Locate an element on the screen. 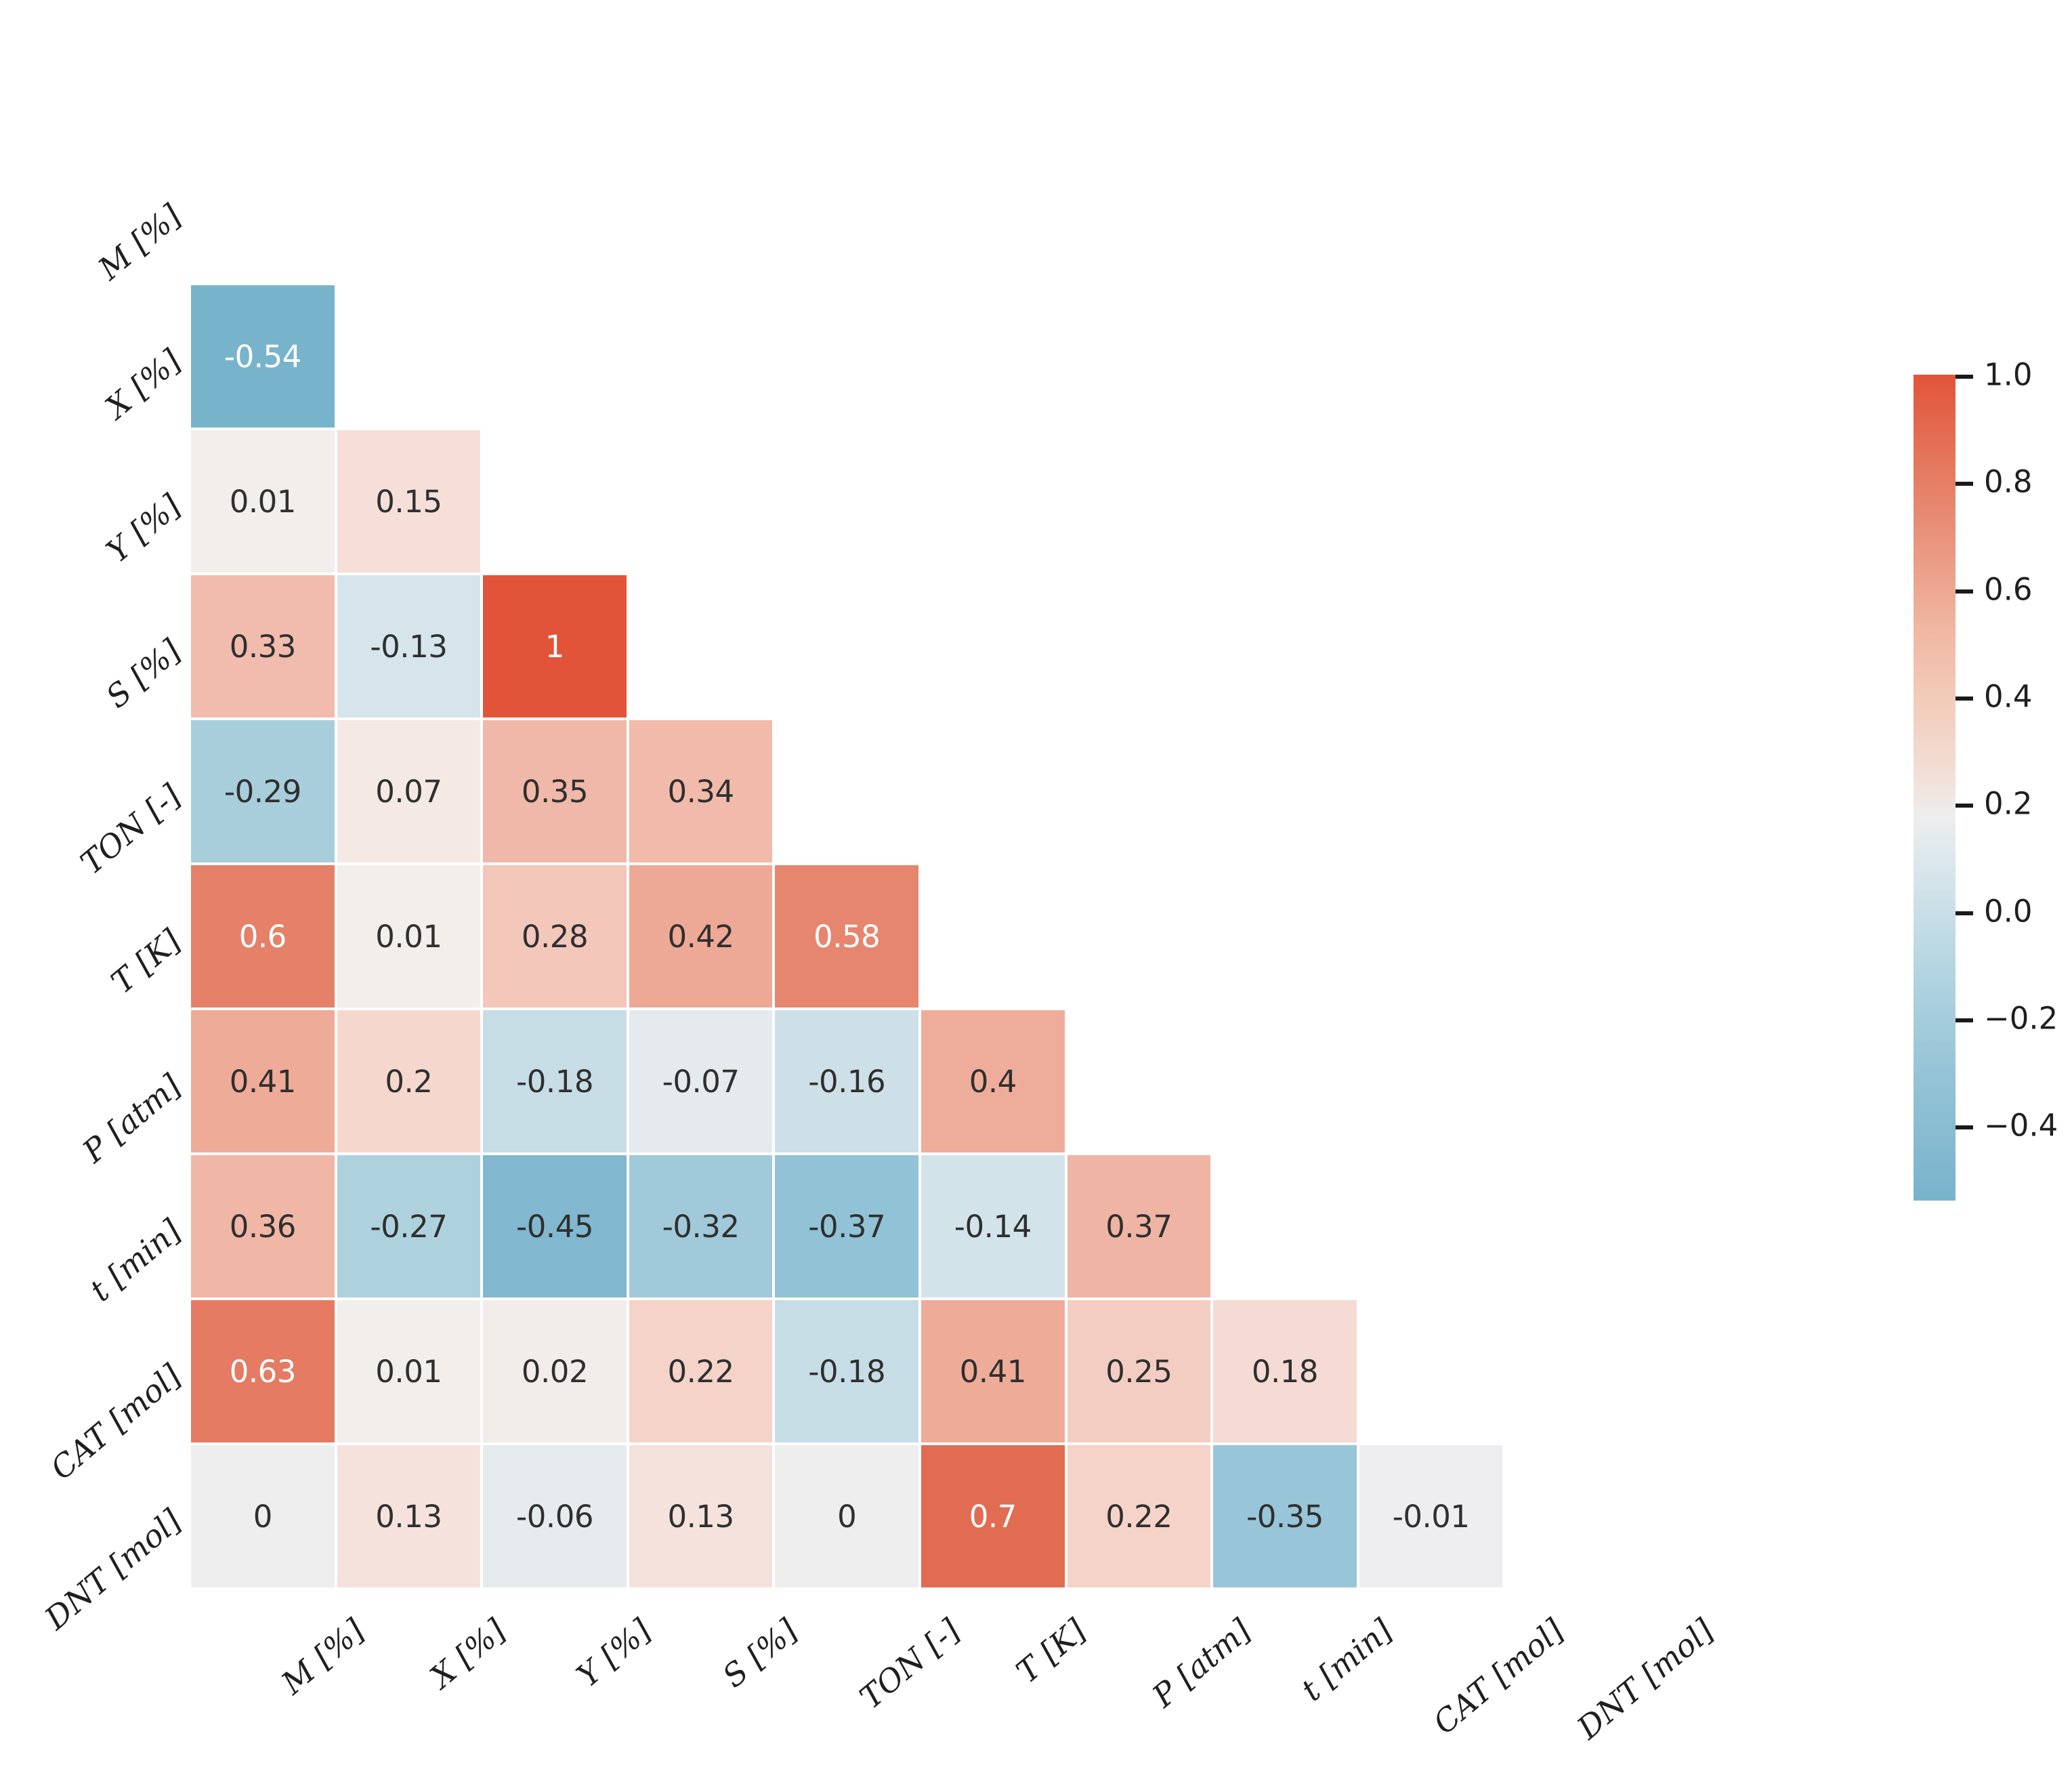  x-axis-tick-label: X [%] is located at coordinates (424, 1687).